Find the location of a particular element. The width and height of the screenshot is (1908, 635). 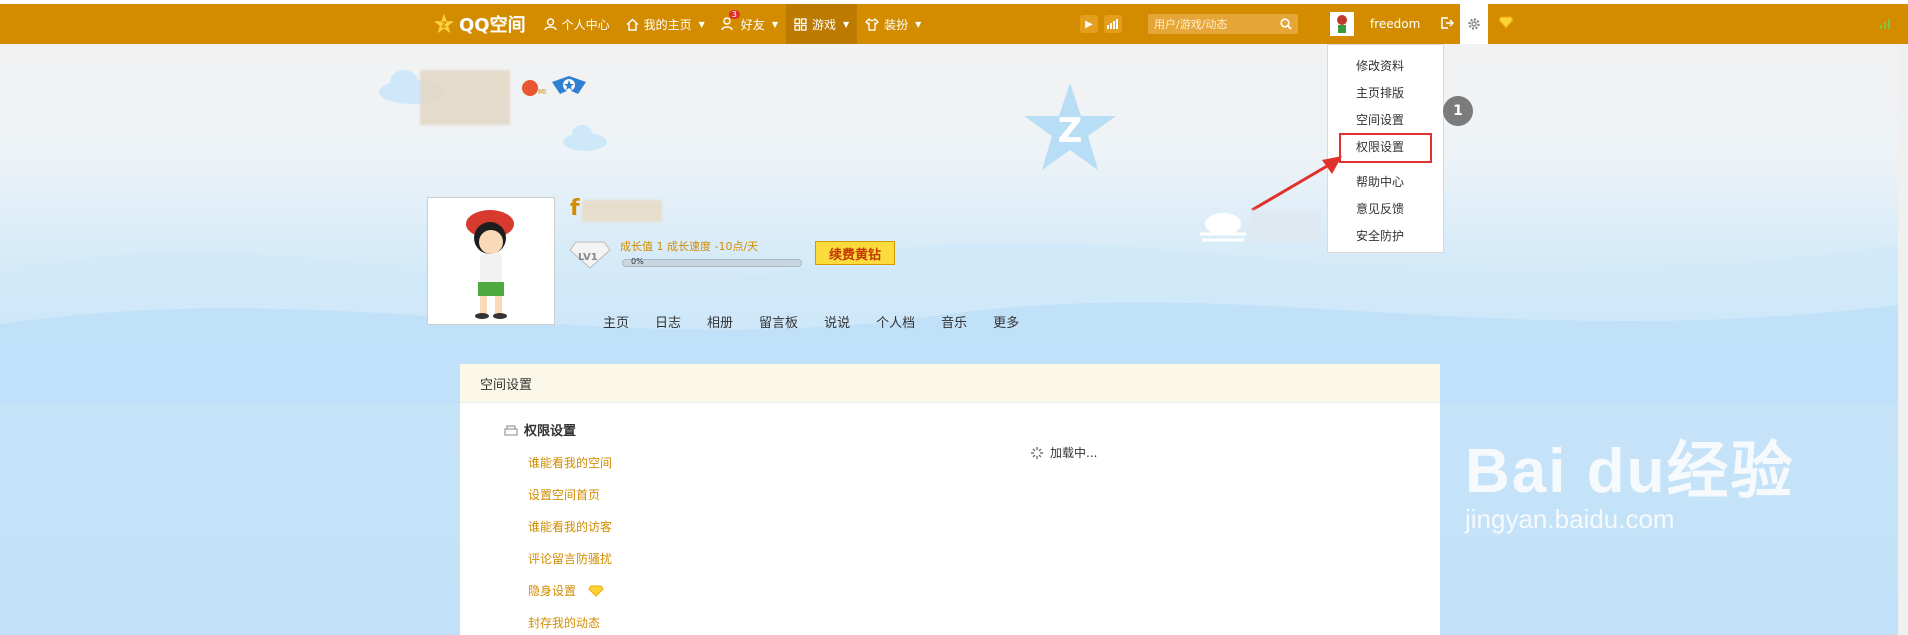

qzone-logo: Z QQ空间 is located at coordinates (480, 24).